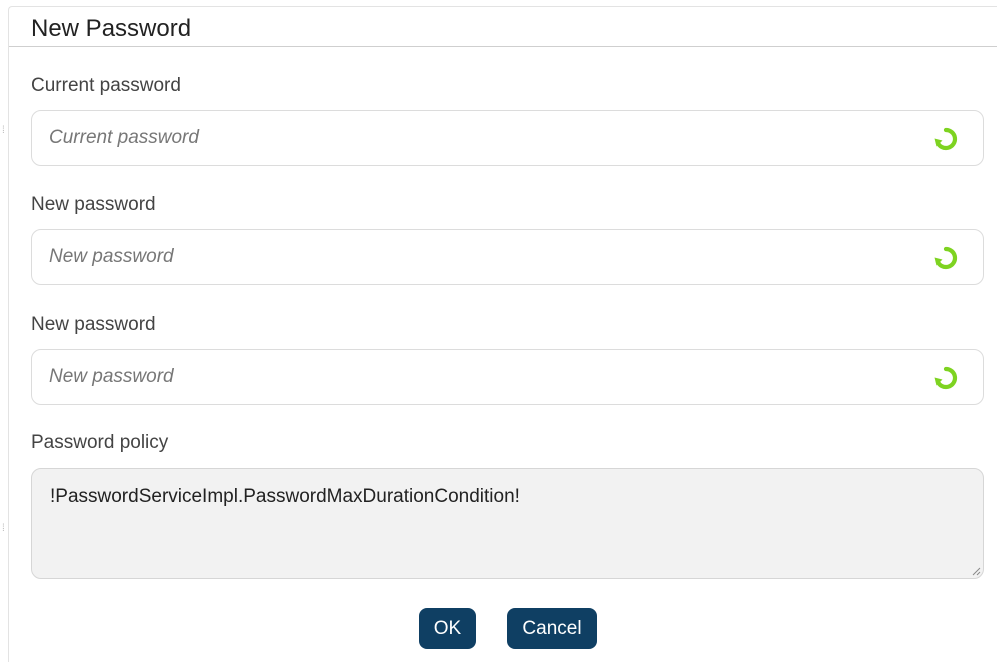 Image resolution: width=997 pixels, height=662 pixels. I want to click on current-password-label: Current password, so click(106, 85).